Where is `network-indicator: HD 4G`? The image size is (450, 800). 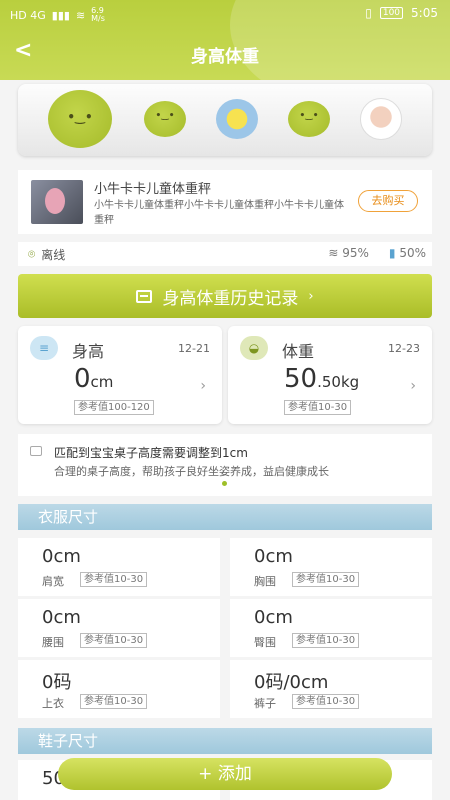 network-indicator: HD 4G is located at coordinates (28, 15).